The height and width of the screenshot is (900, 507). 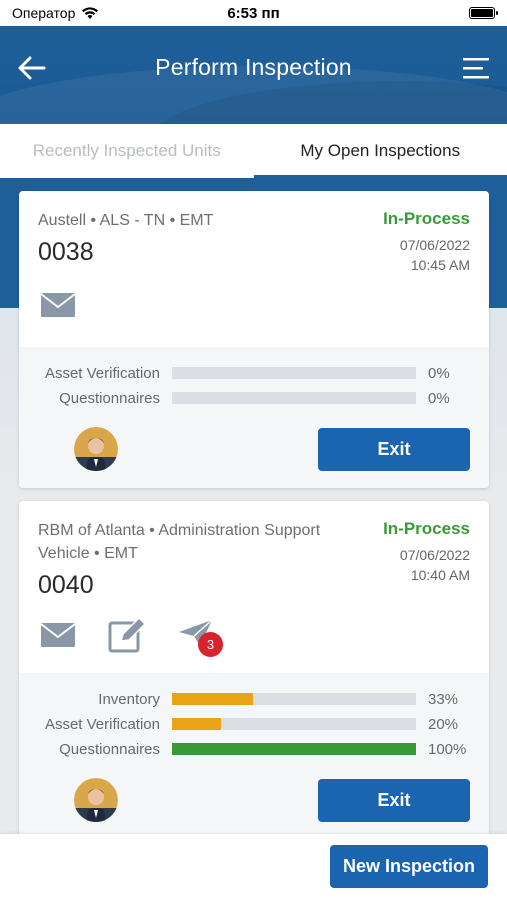 I want to click on unit-description: Austell • ALS - TN • EMT, so click(x=126, y=220).